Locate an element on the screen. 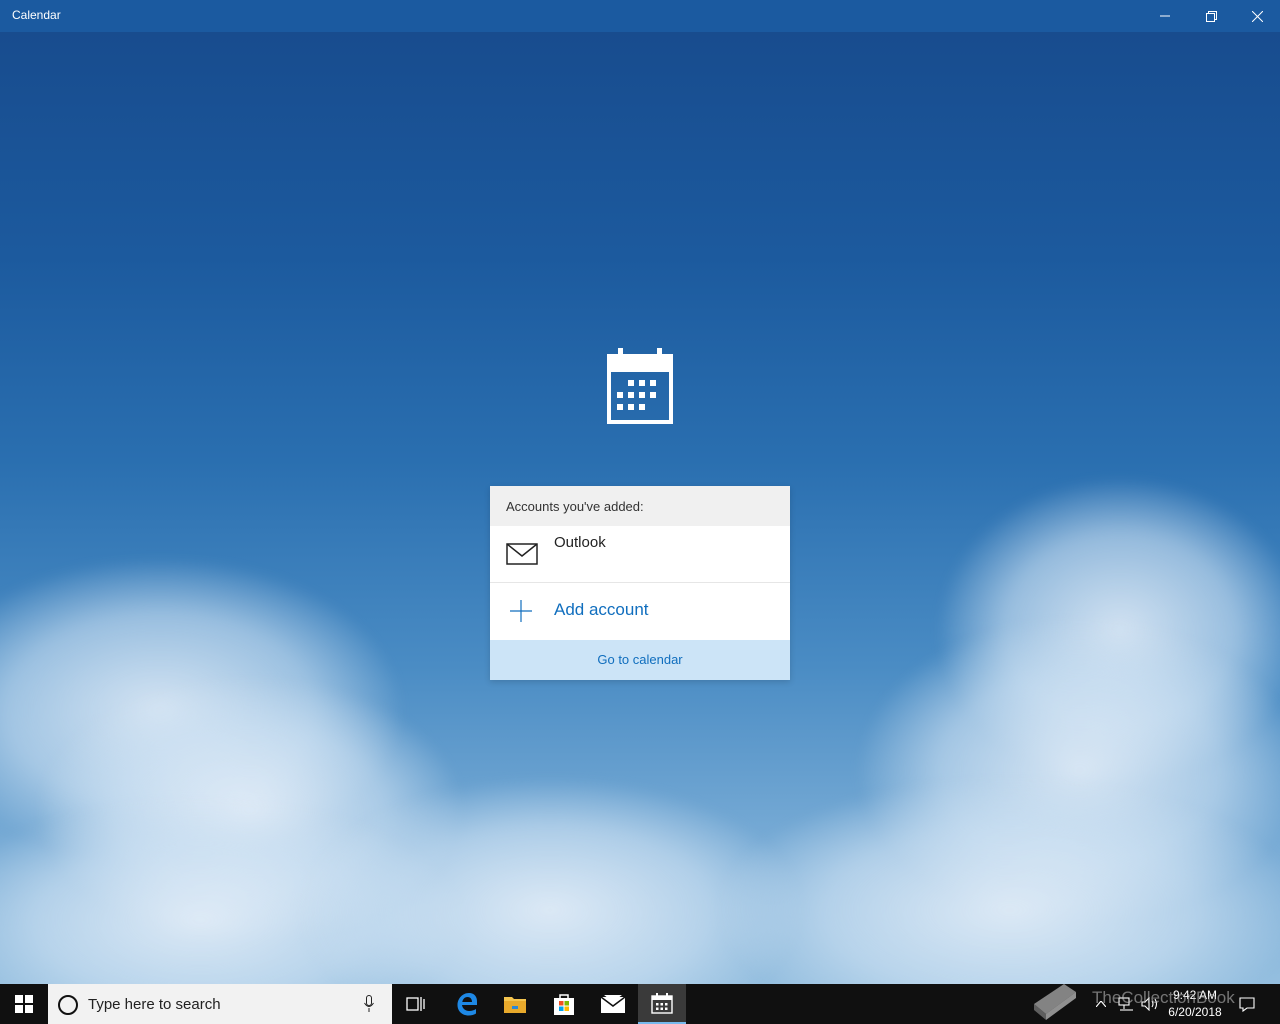 This screenshot has height=1024, width=1280. search-placeholder: Type here to search is located at coordinates (154, 1004).